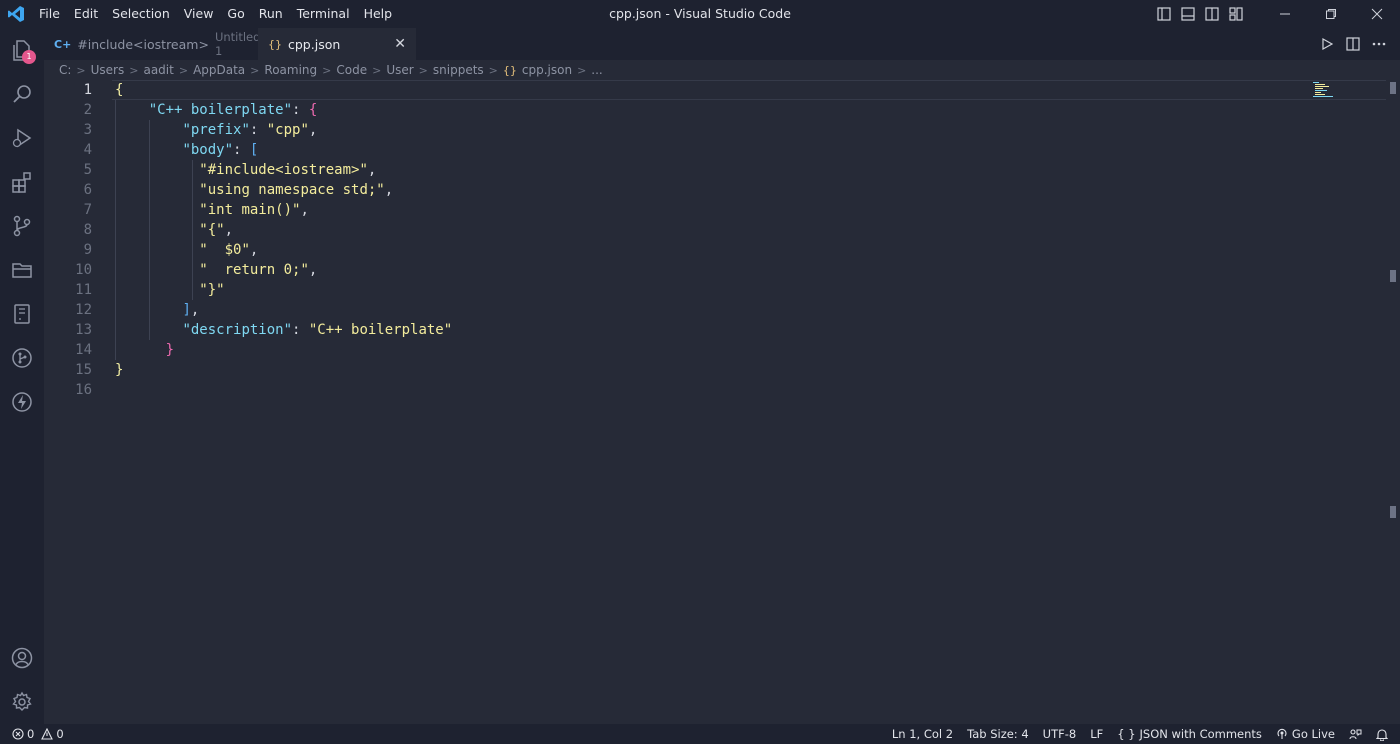  What do you see at coordinates (998, 734) in the screenshot?
I see `tab-size: Tab Size: 4` at bounding box center [998, 734].